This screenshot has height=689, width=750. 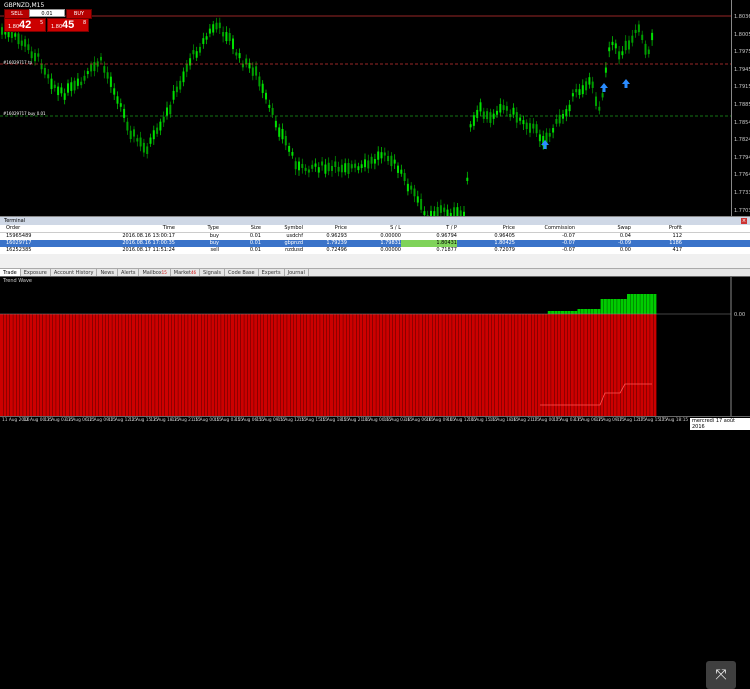 What do you see at coordinates (742, 34) in the screenshot?
I see `price-tick-label: 1.80050` at bounding box center [742, 34].